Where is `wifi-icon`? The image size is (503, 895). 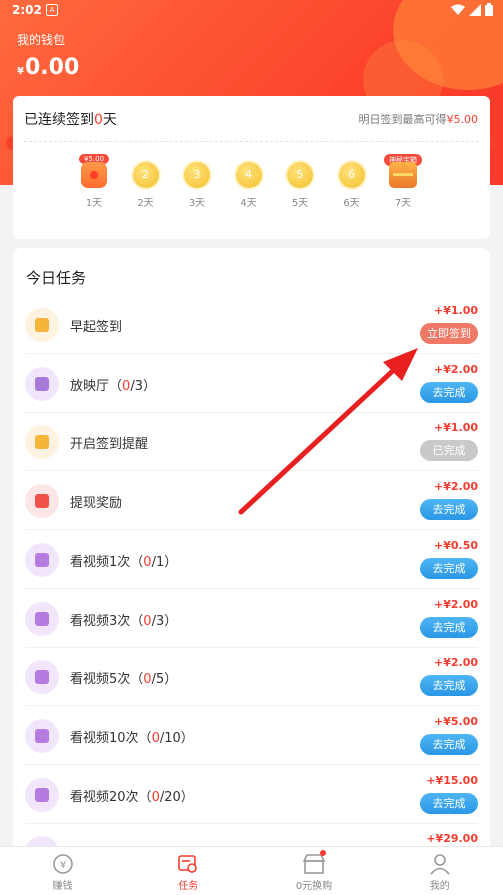 wifi-icon is located at coordinates (458, 9).